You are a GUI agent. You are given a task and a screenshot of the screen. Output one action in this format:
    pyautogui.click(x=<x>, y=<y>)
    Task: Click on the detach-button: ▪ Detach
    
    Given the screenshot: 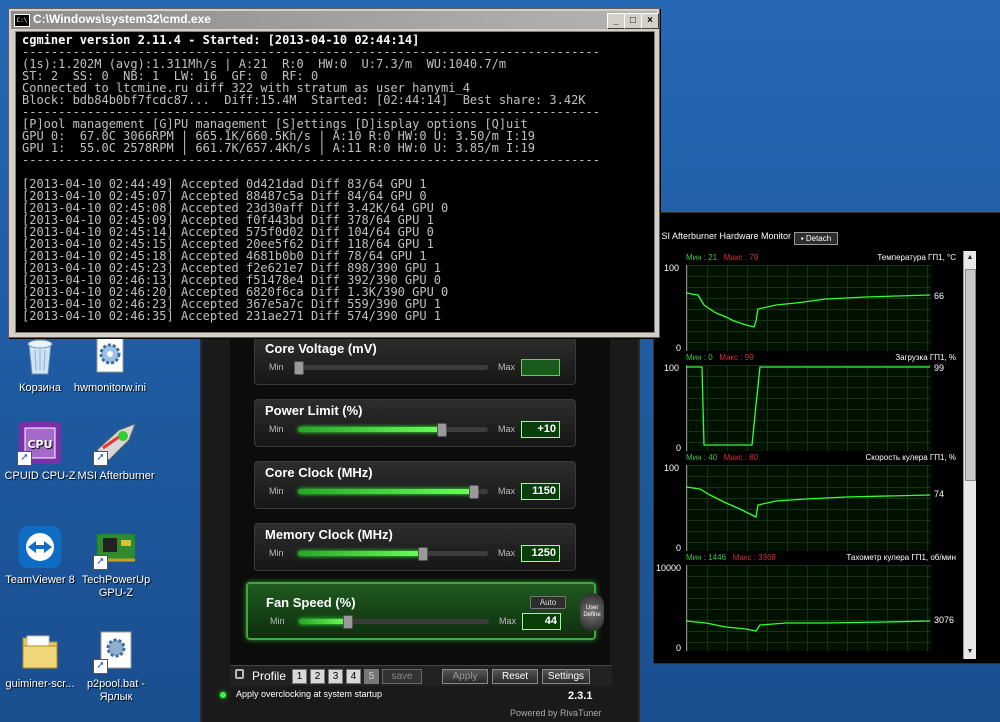 What is the action you would take?
    pyautogui.click(x=816, y=238)
    